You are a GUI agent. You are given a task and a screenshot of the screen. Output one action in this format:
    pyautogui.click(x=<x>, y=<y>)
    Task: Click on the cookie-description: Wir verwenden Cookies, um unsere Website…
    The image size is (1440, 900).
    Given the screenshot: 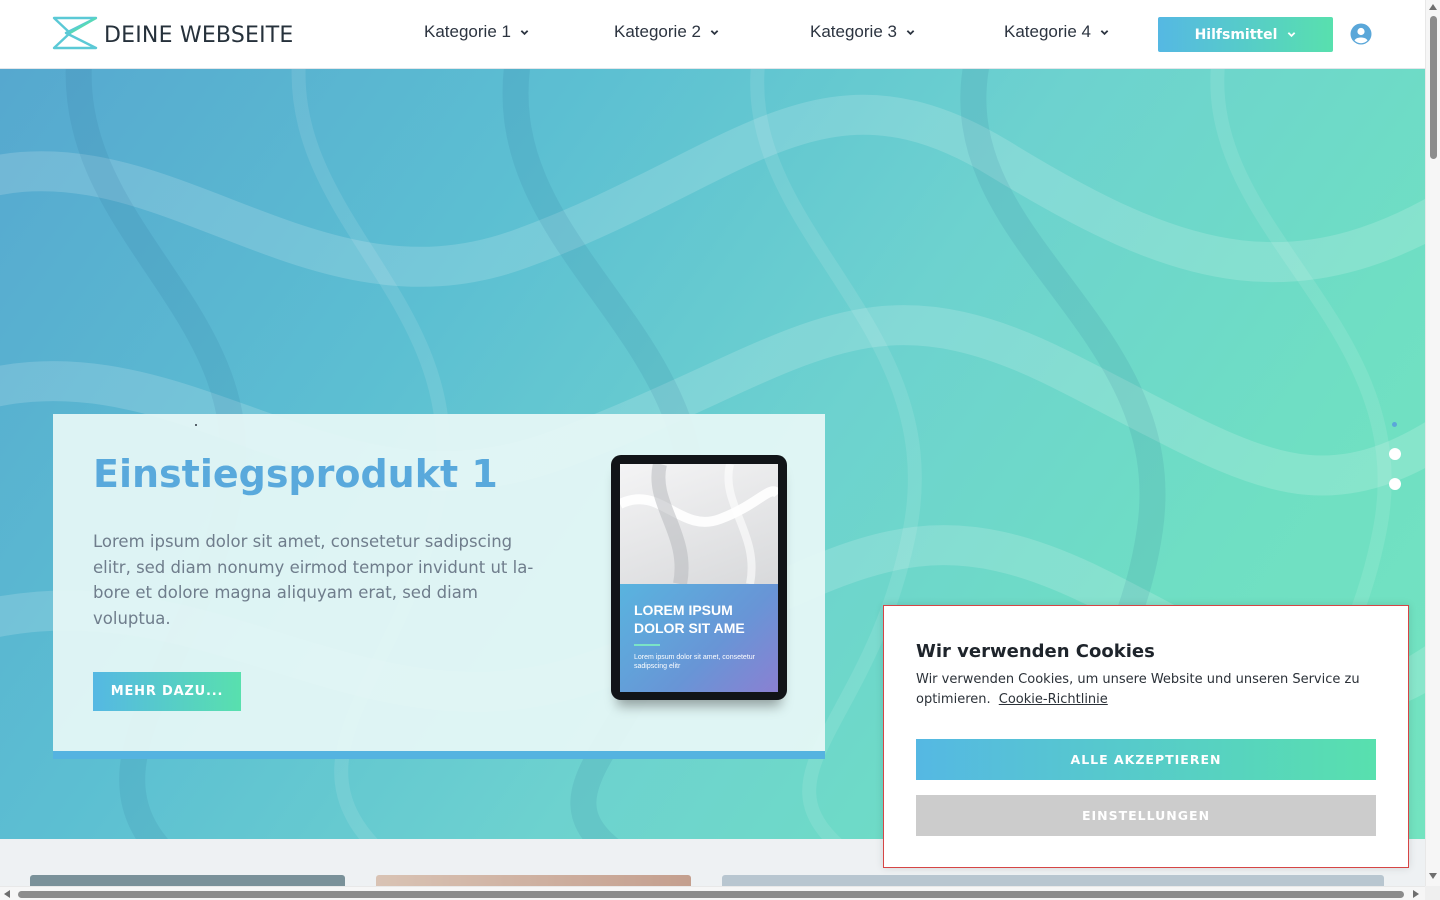 What is the action you would take?
    pyautogui.click(x=1138, y=689)
    